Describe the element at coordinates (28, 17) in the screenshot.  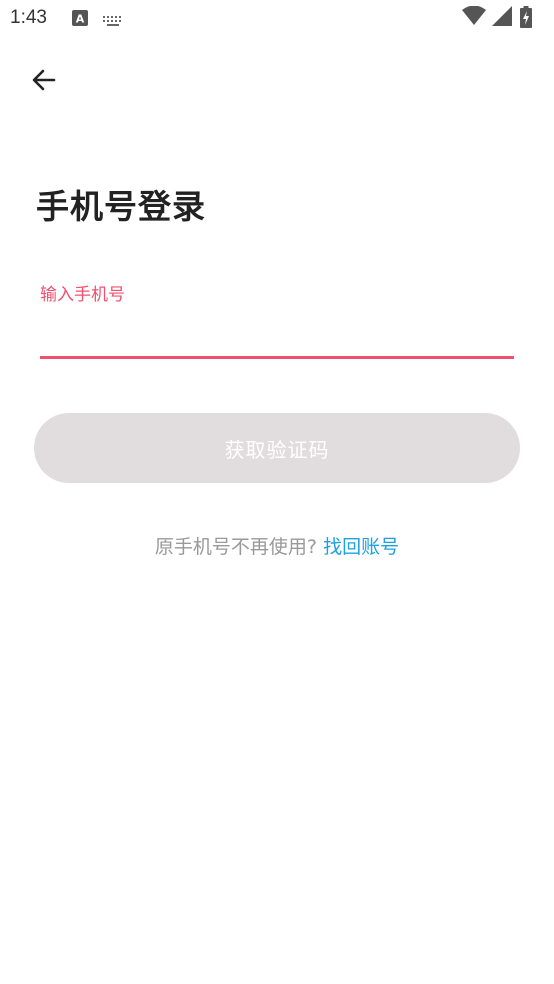
I see `status-time: 1:43` at that location.